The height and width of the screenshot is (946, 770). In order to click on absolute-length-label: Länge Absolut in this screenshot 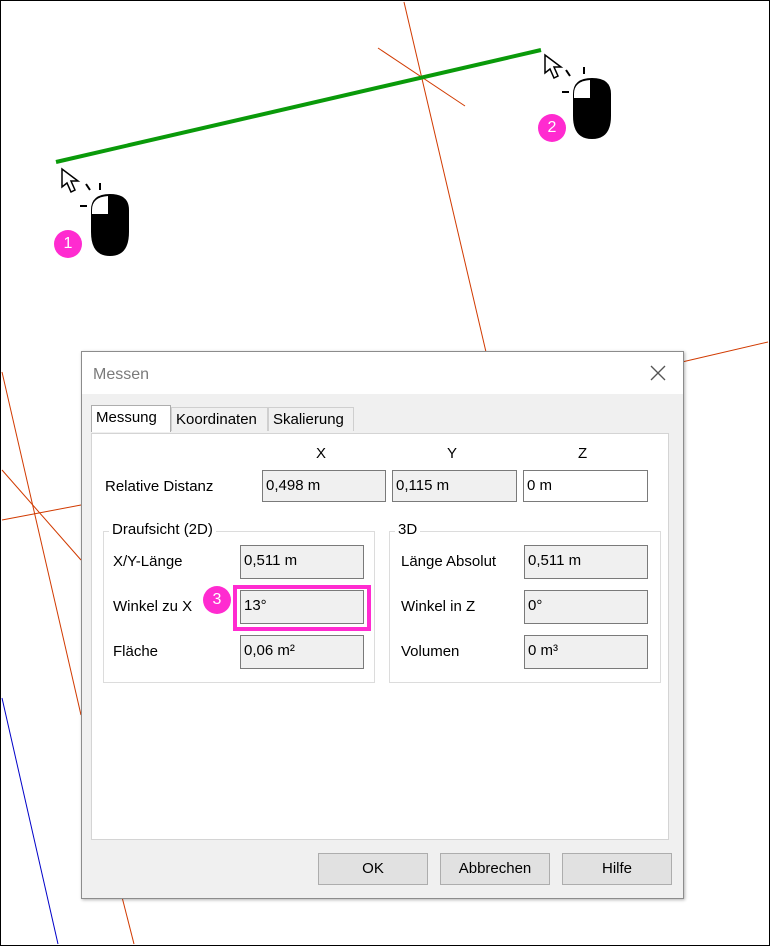, I will do `click(449, 561)`.